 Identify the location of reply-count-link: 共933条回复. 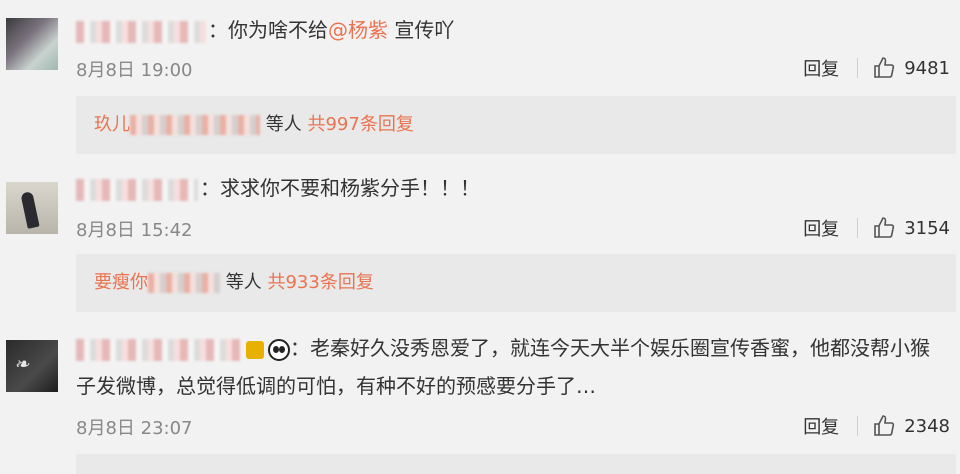
(320, 282).